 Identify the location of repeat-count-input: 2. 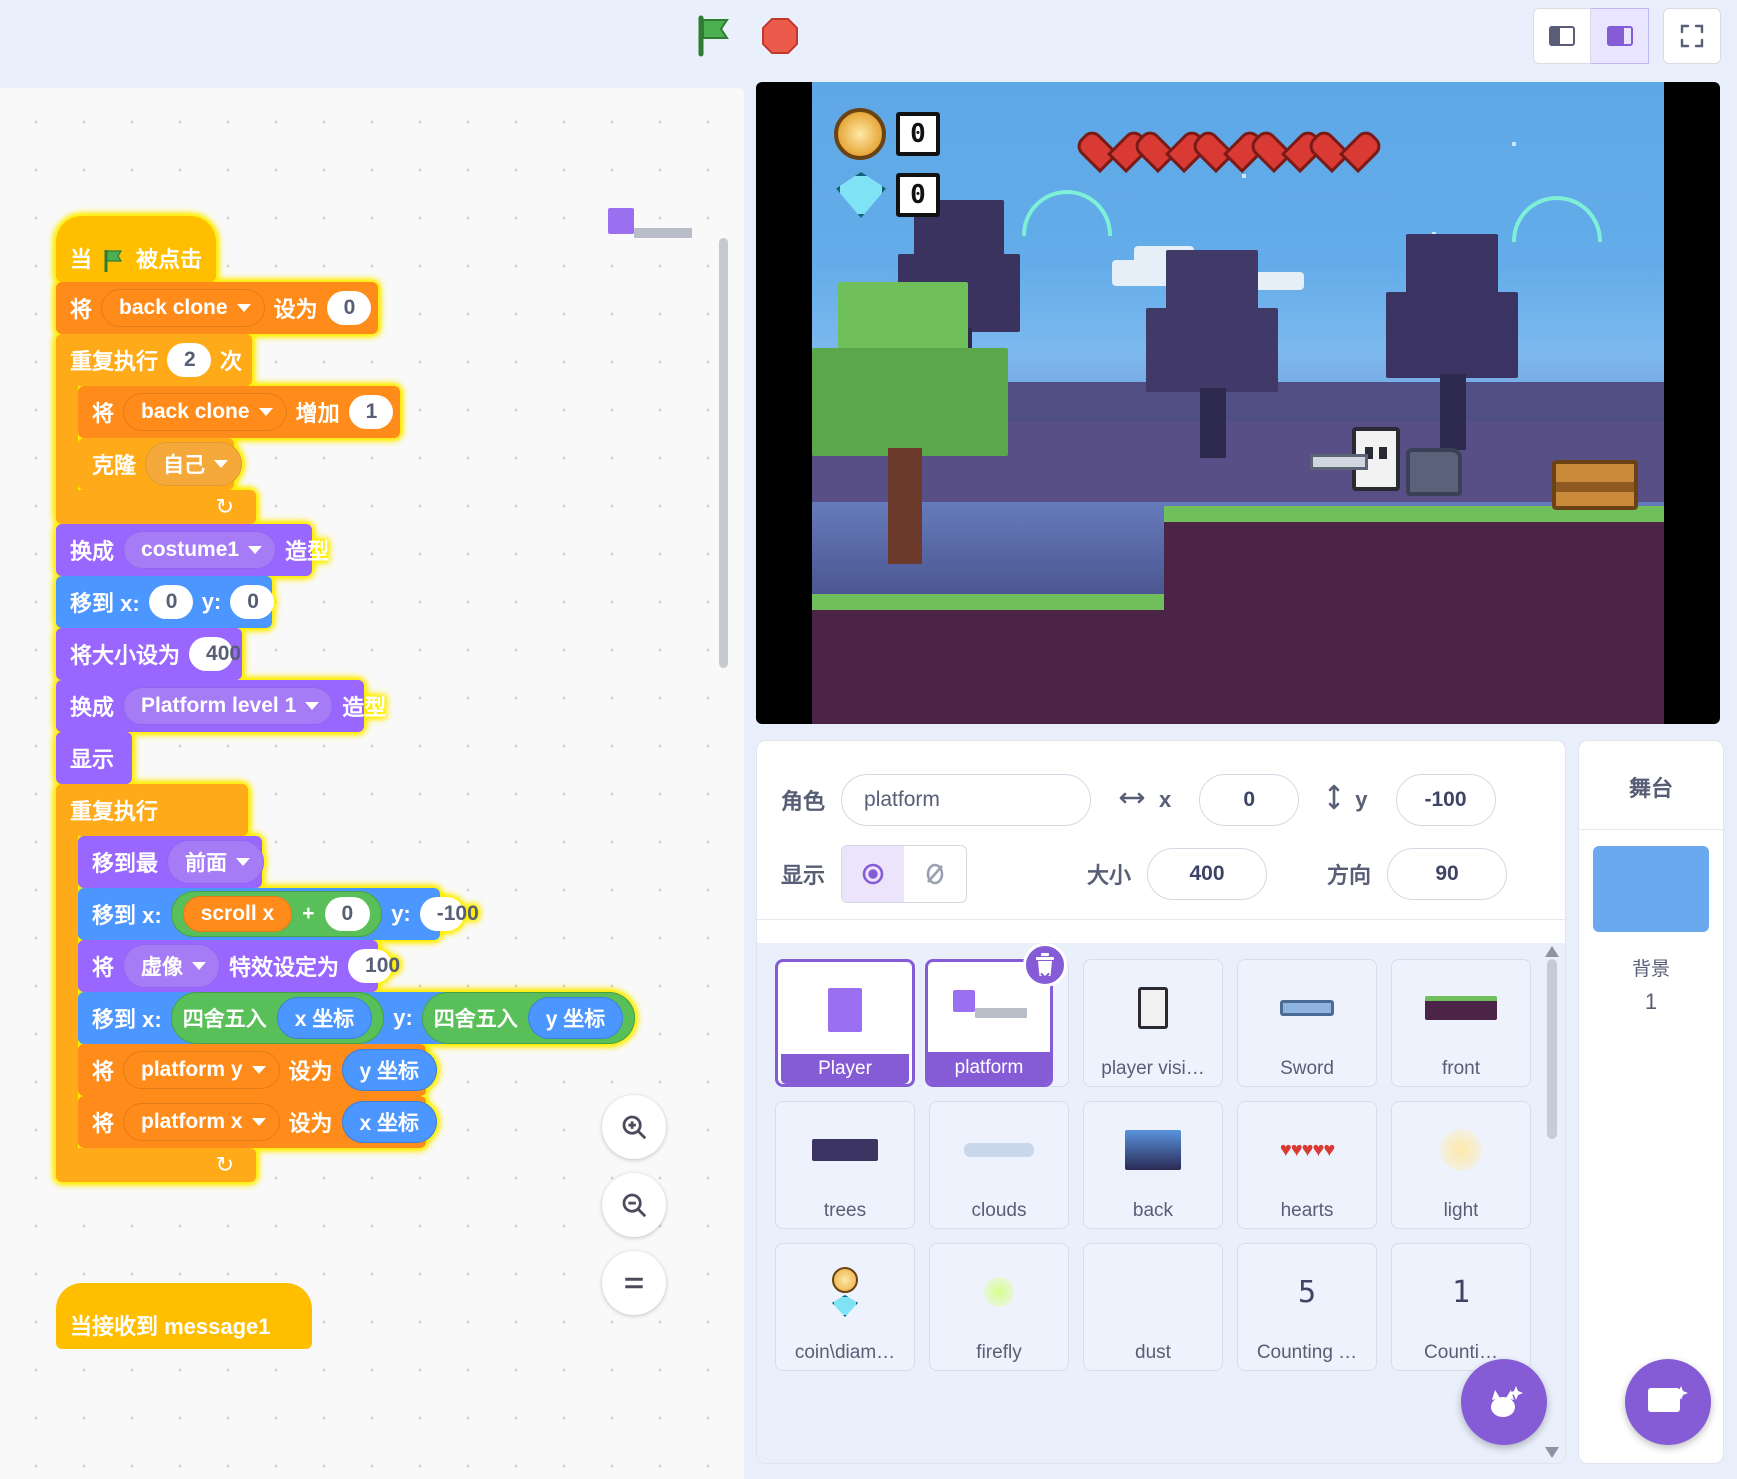
(189, 360).